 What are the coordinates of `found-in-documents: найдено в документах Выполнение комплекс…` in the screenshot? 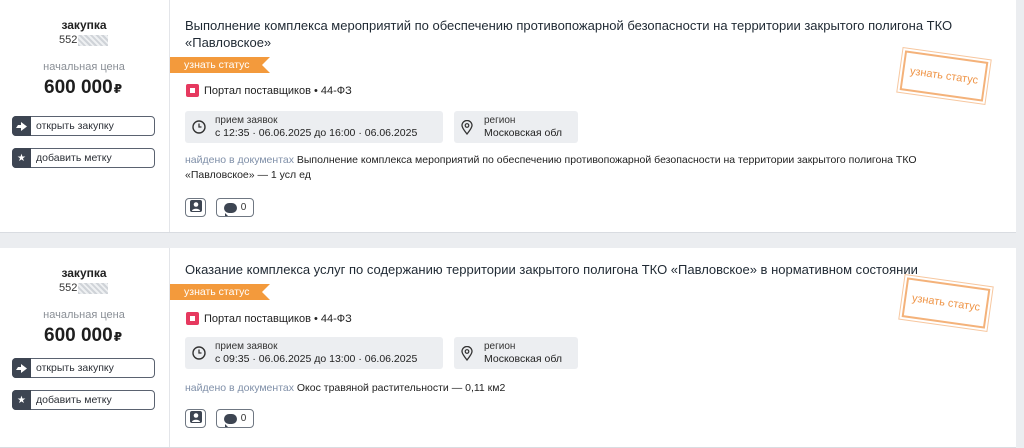 It's located at (551, 167).